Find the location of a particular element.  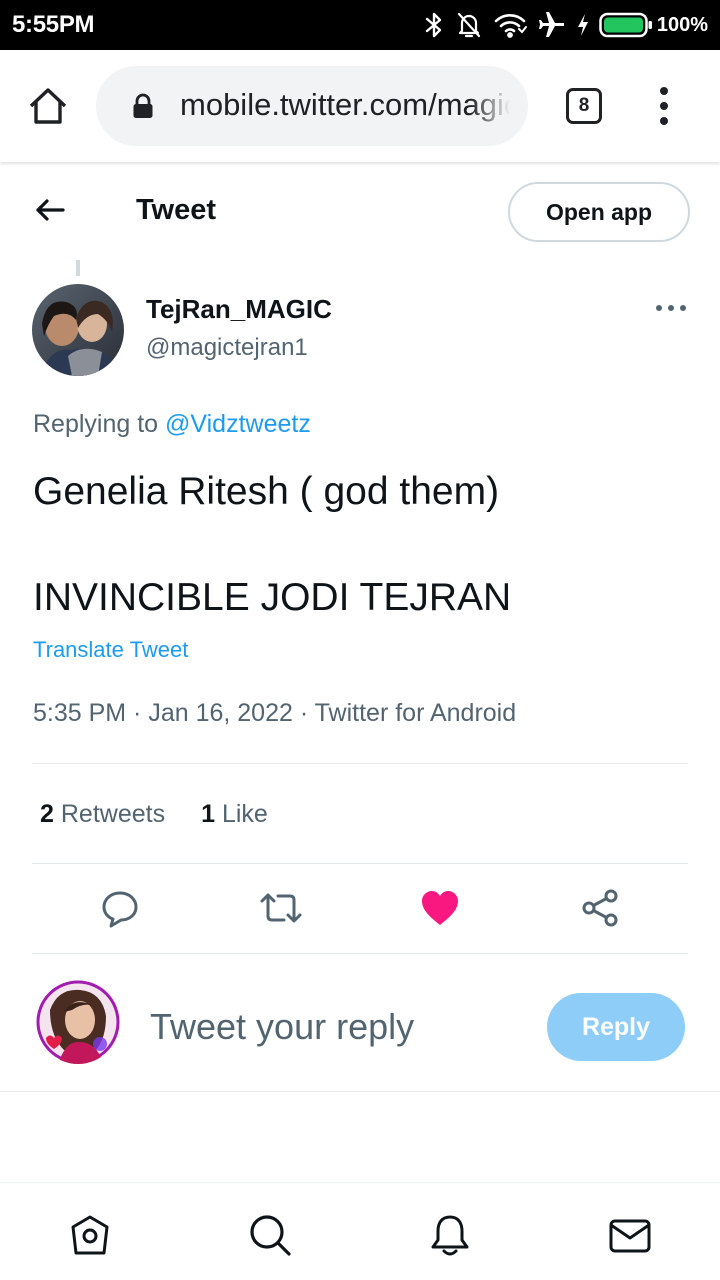

more-options-button is located at coordinates (671, 308).